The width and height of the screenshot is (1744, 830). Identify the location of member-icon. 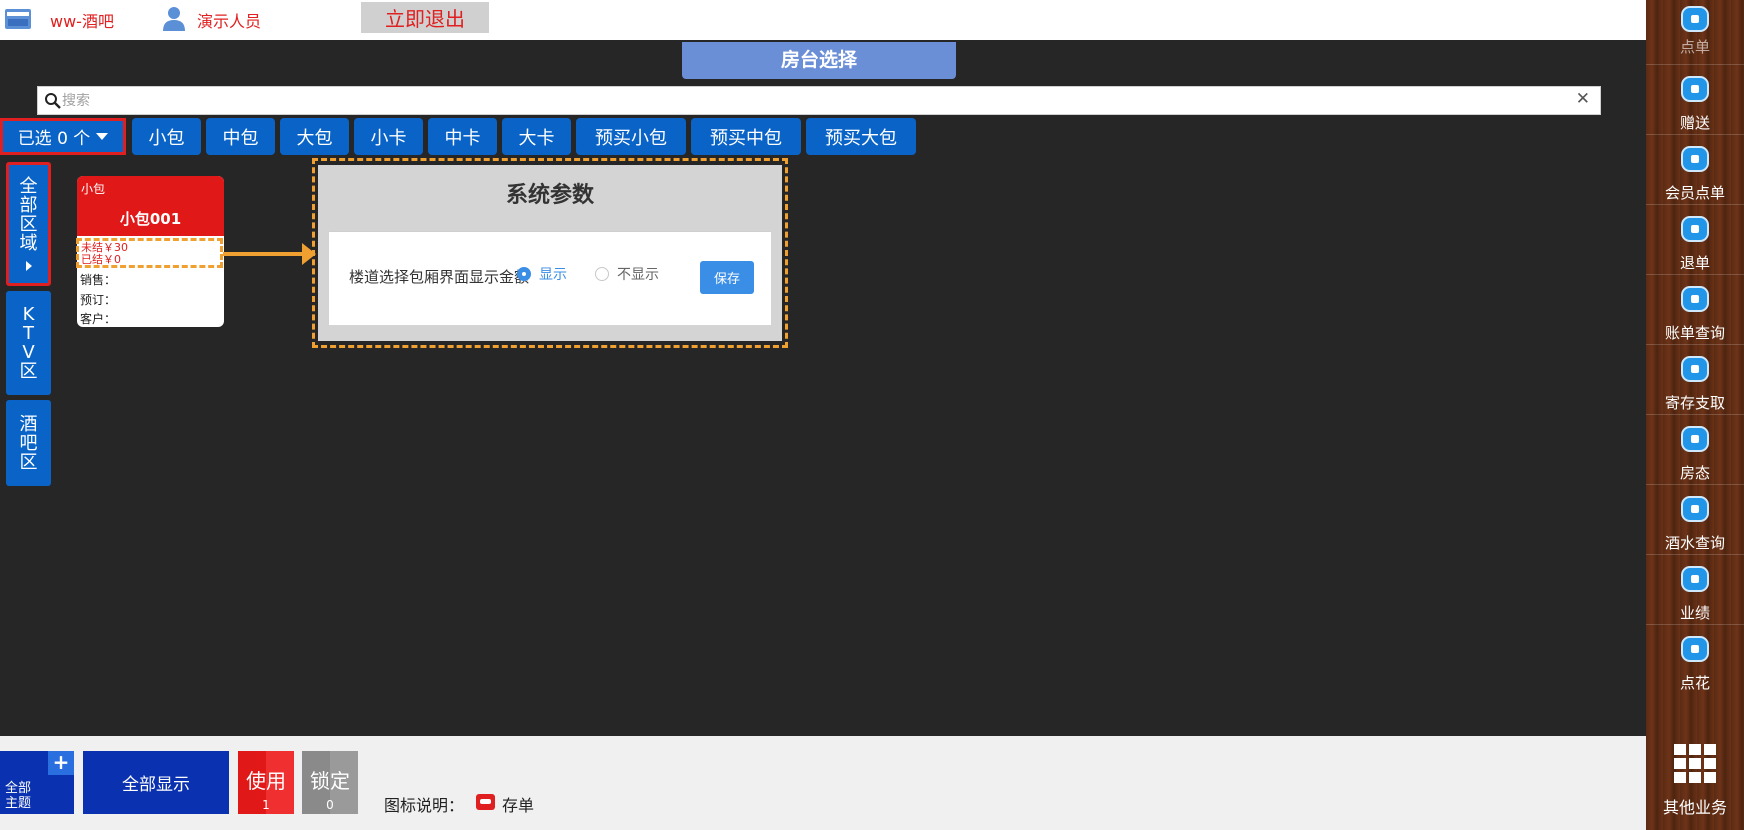
(1695, 159).